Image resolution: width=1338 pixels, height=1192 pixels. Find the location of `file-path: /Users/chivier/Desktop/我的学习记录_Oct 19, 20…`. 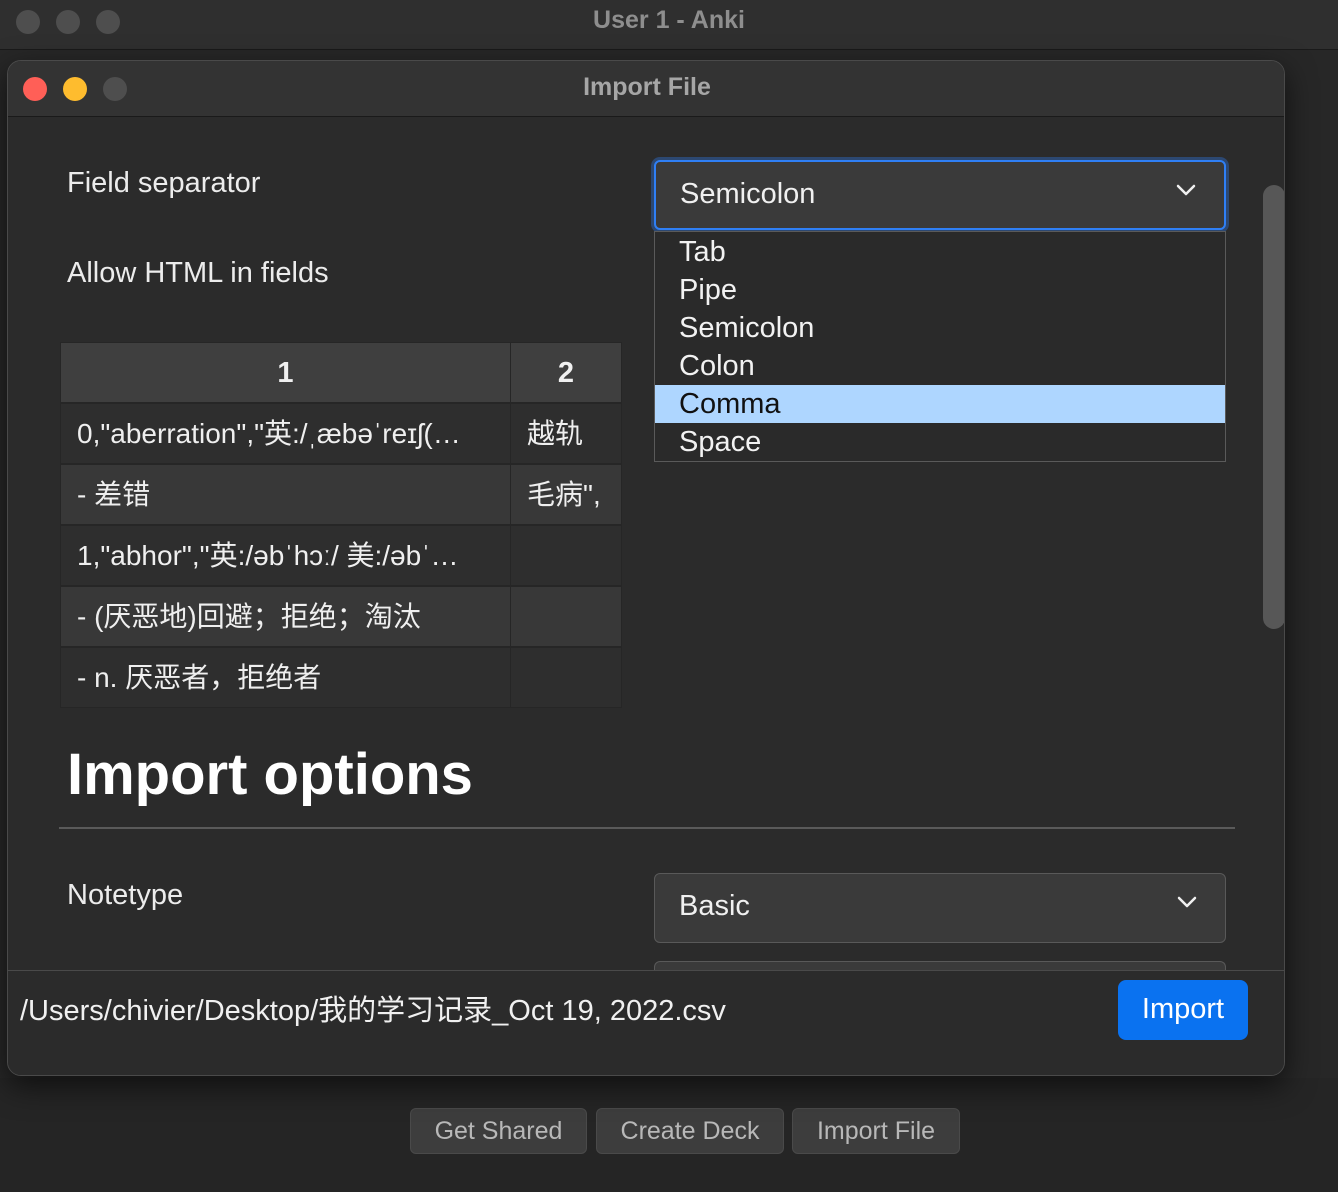

file-path: /Users/chivier/Desktop/我的学习记录_Oct 19, 20… is located at coordinates (373, 1011).